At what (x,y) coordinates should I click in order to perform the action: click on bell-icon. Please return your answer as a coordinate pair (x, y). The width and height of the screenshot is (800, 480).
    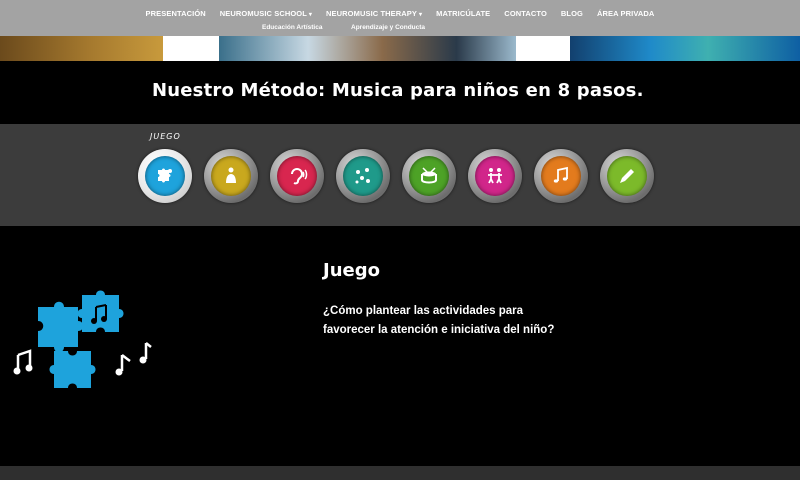
    Looking at the image, I should click on (231, 175).